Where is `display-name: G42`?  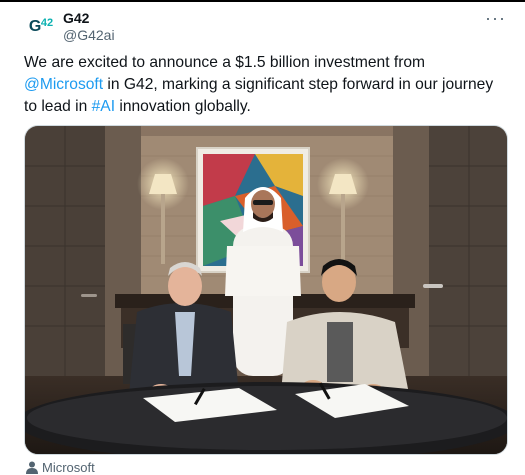
display-name: G42 is located at coordinates (89, 18).